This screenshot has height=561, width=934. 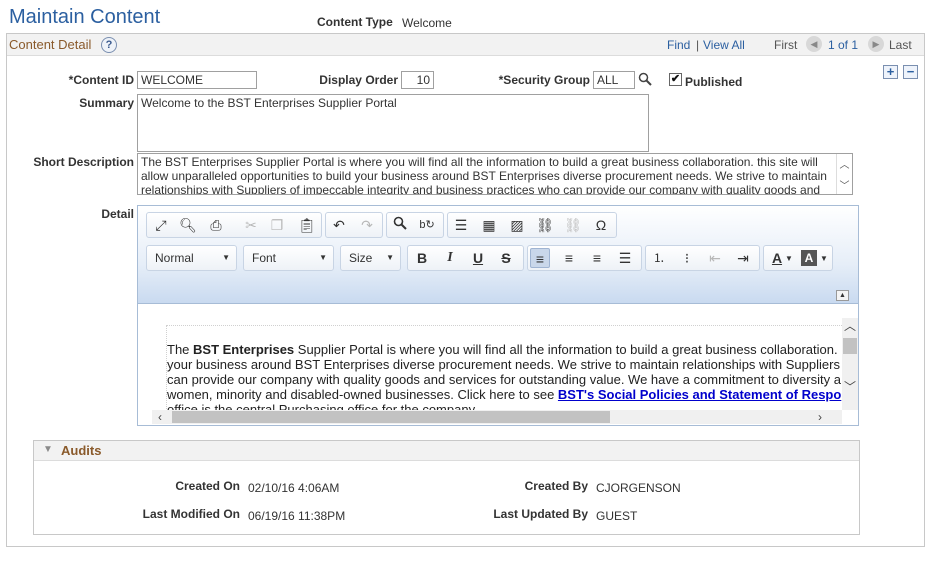 What do you see at coordinates (307, 225) in the screenshot?
I see `paste-icon: 📋︎` at bounding box center [307, 225].